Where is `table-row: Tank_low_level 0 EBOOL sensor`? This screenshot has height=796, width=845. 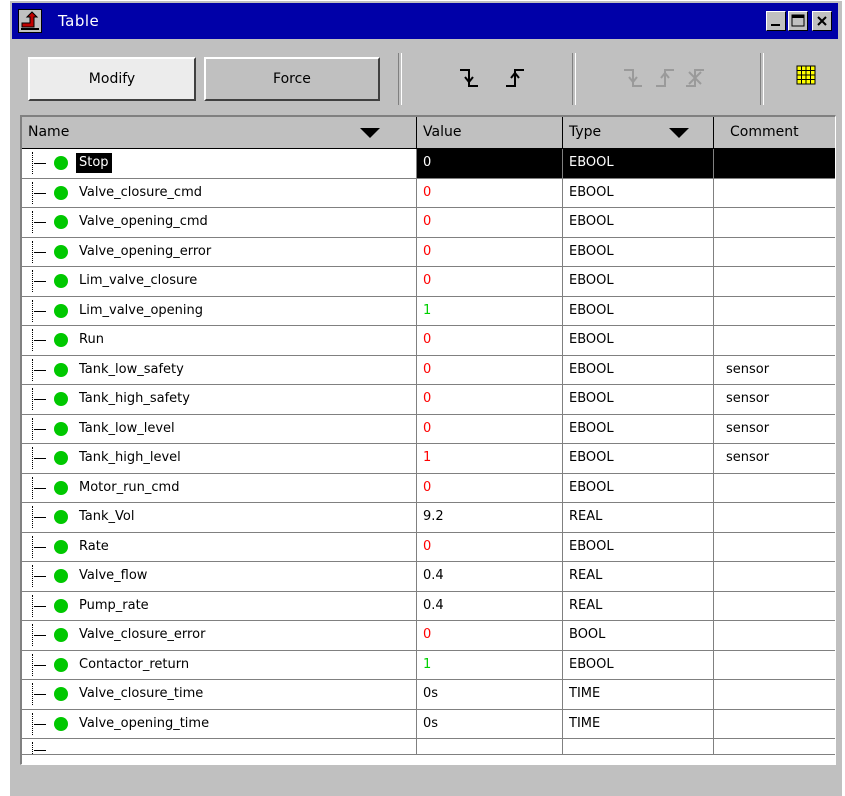
table-row: Tank_low_level 0 EBOOL sensor is located at coordinates (428, 429).